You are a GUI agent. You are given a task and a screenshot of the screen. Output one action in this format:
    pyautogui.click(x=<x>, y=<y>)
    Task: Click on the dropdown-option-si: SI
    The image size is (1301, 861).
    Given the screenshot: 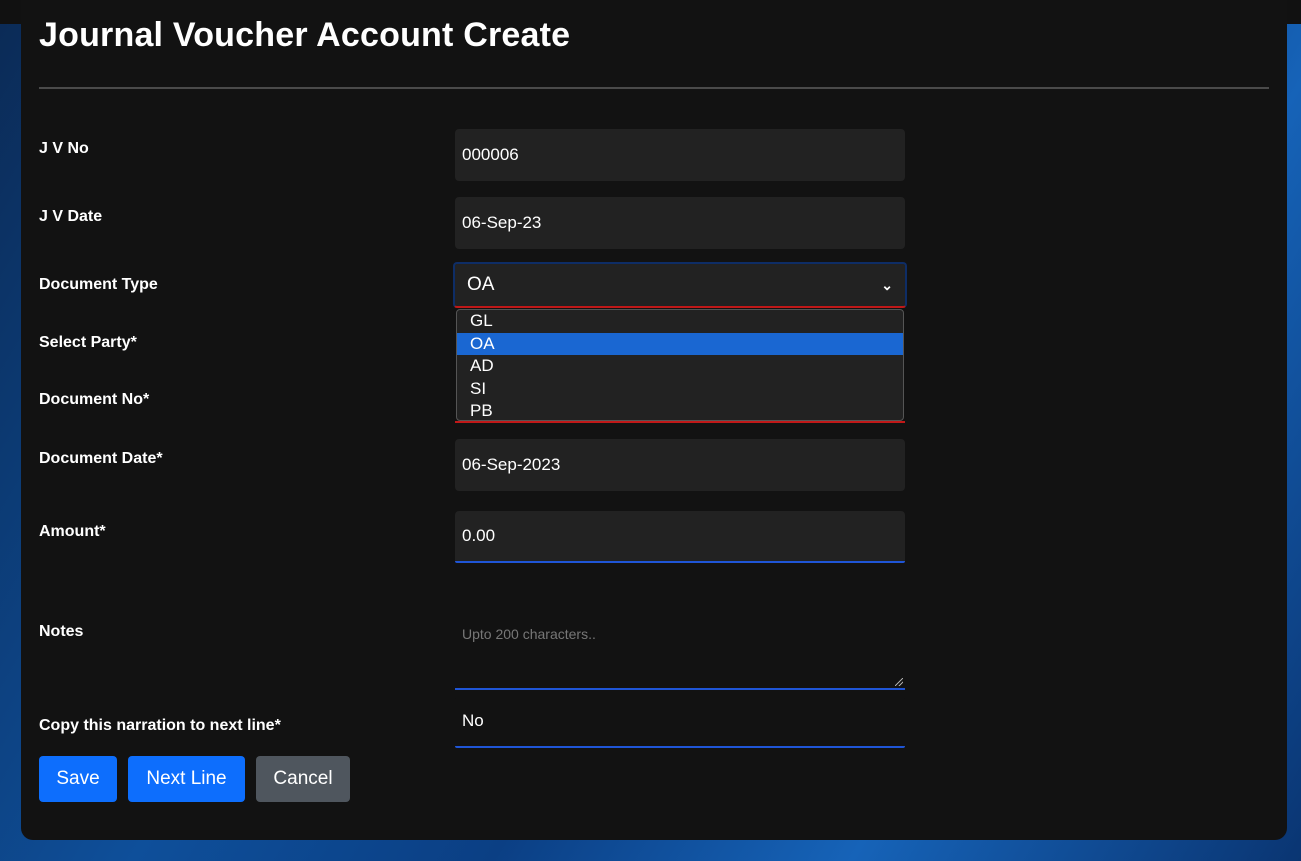 What is the action you would take?
    pyautogui.click(x=680, y=389)
    